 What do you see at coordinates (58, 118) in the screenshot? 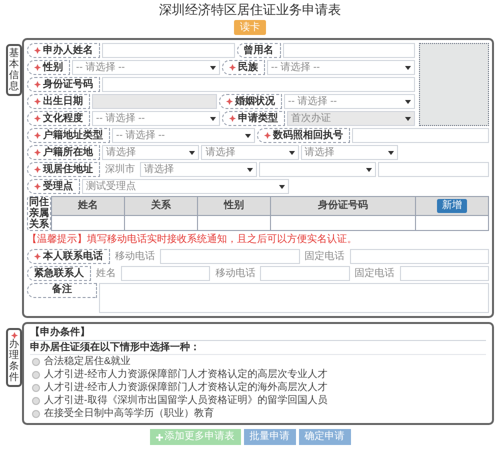
I see `field-label: 文化程度` at bounding box center [58, 118].